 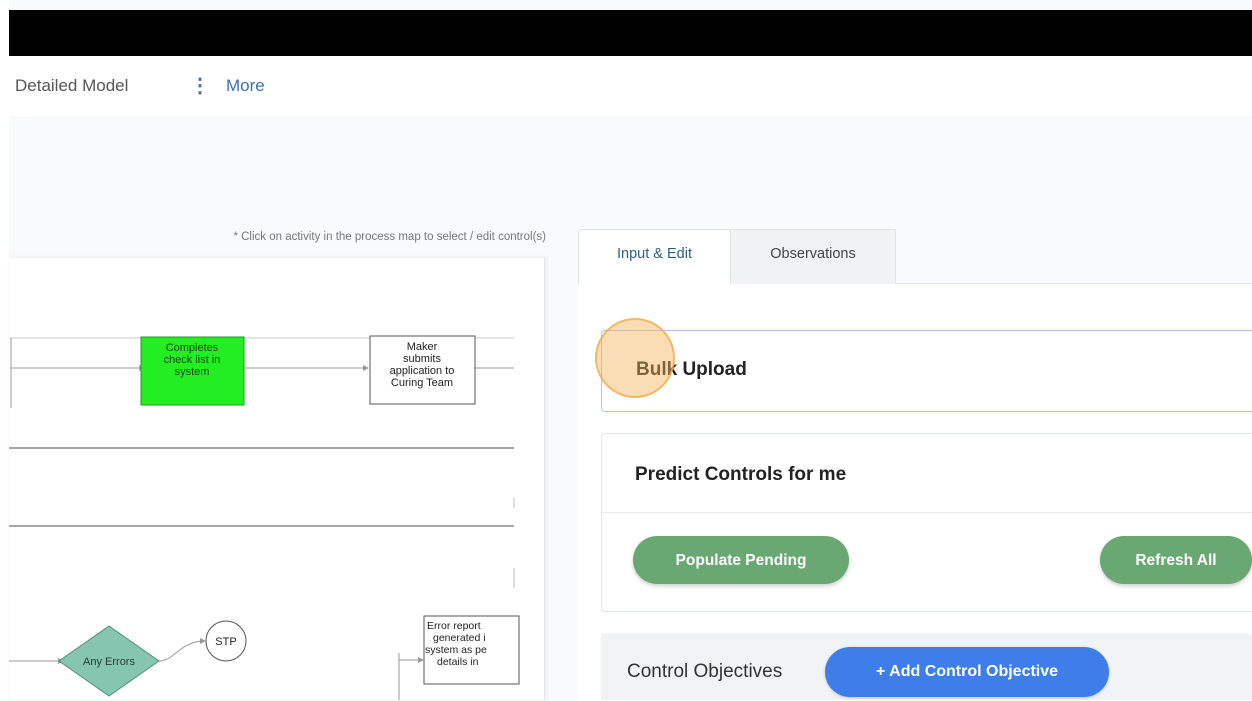 I want to click on bulk-upload-card: Bulk Upload, so click(x=926, y=371).